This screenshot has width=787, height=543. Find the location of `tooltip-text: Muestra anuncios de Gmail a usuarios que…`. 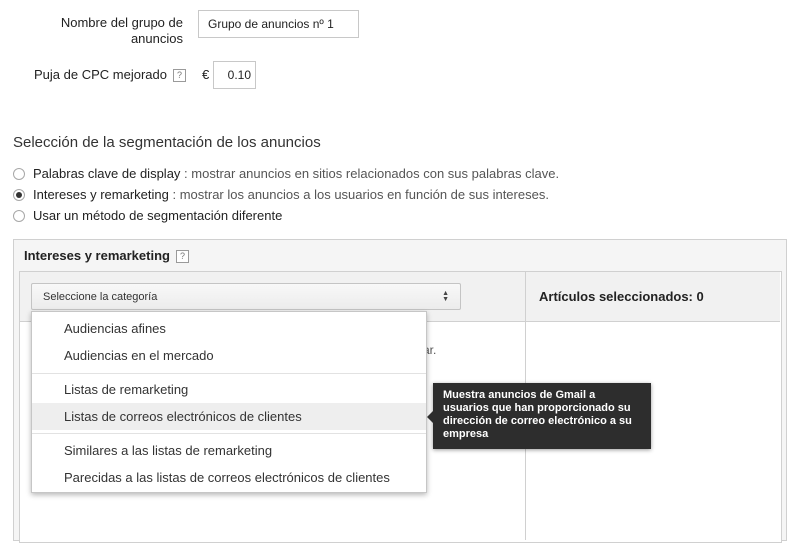

tooltip-text: Muestra anuncios de Gmail a usuarios que… is located at coordinates (537, 414).